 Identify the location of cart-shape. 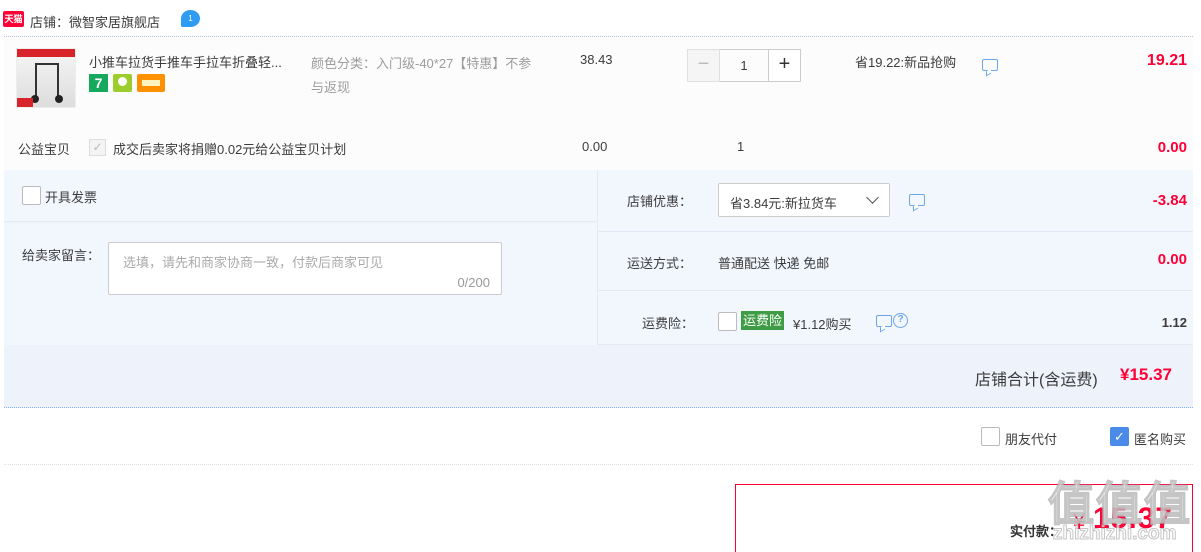
(47, 80).